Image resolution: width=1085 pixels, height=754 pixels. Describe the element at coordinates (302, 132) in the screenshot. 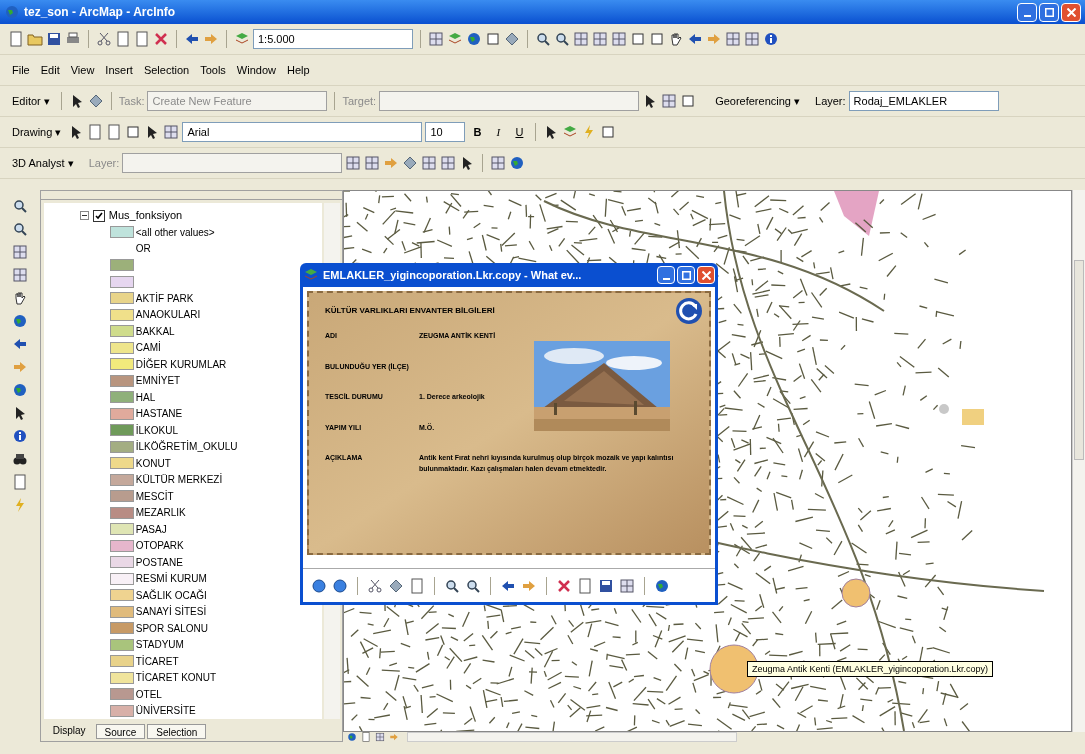

I see `font-dropdown: Arial` at that location.